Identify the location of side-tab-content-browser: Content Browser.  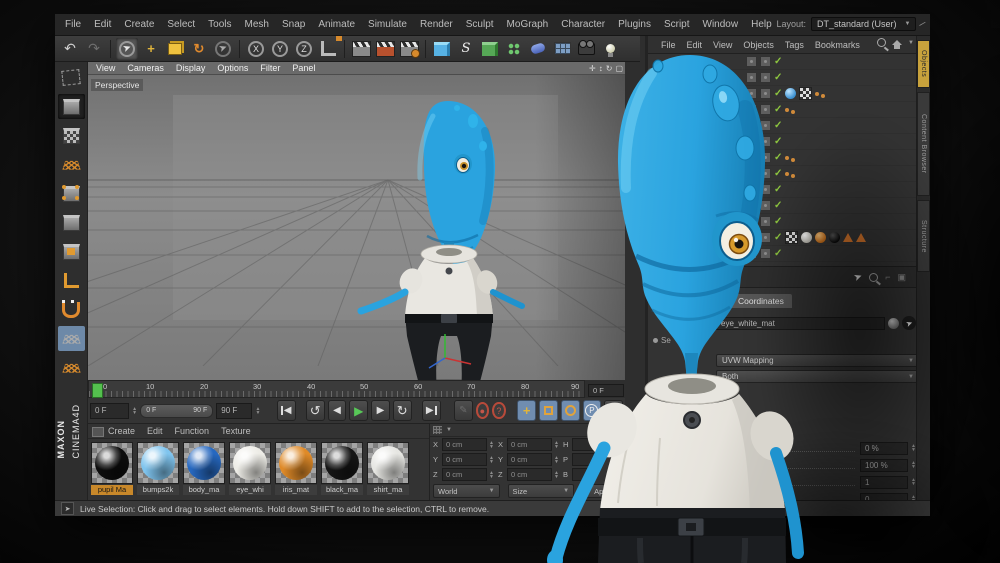
(923, 144).